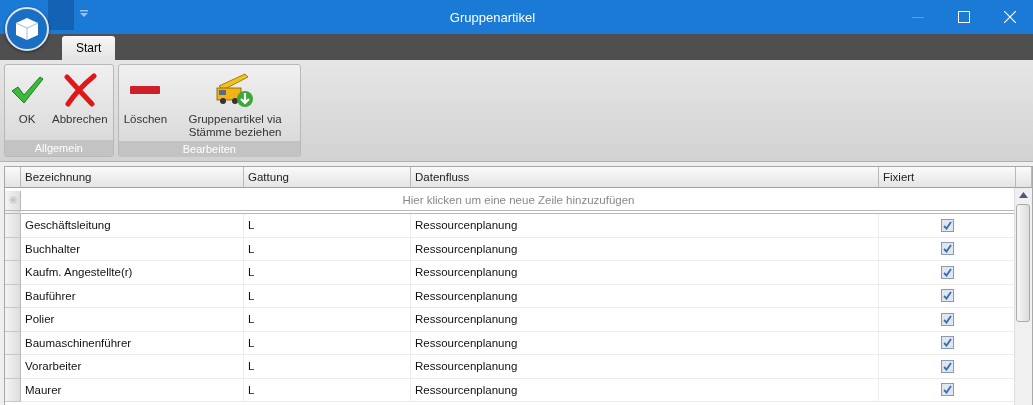  What do you see at coordinates (145, 98) in the screenshot?
I see `ribbon-button: Löschen` at bounding box center [145, 98].